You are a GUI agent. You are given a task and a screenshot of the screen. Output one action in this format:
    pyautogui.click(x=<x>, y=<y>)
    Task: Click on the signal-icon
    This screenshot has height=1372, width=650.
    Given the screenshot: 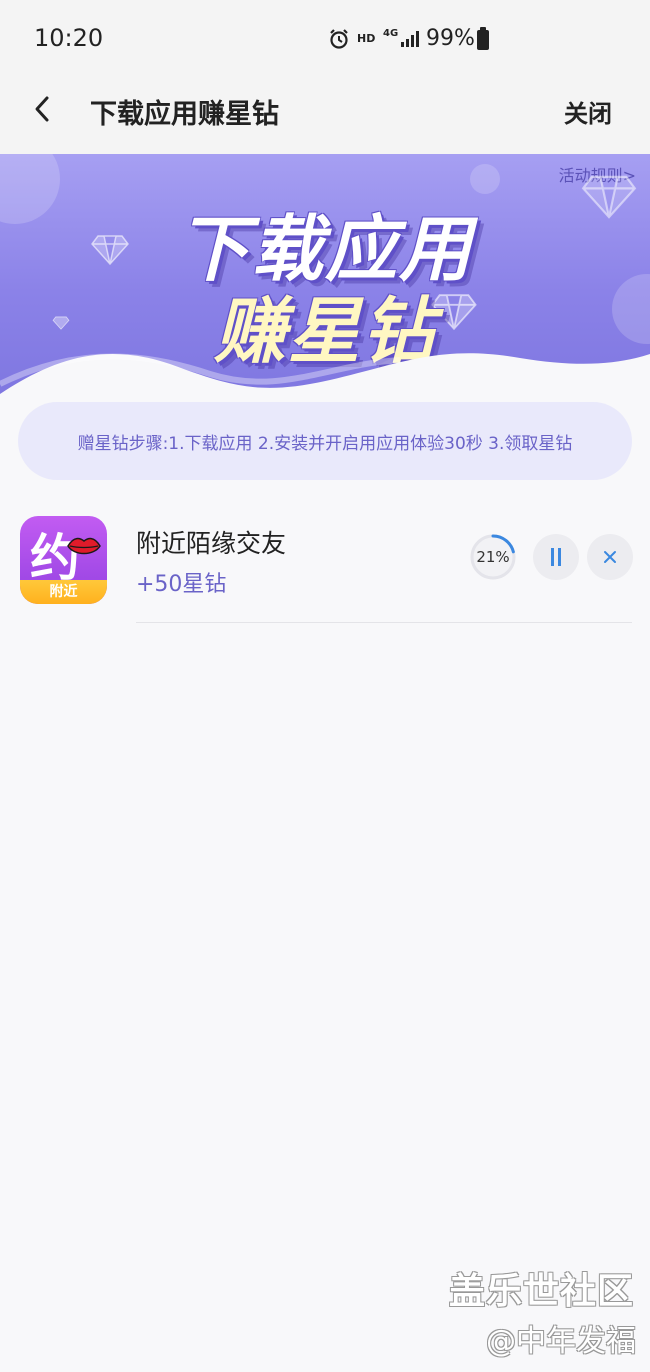 What is the action you would take?
    pyautogui.click(x=410, y=39)
    